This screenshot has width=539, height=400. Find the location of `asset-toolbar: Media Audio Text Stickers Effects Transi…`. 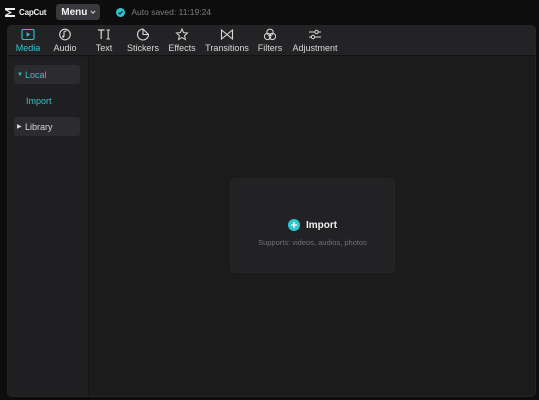

asset-toolbar: Media Audio Text Stickers Effects Transi… is located at coordinates (271, 41).